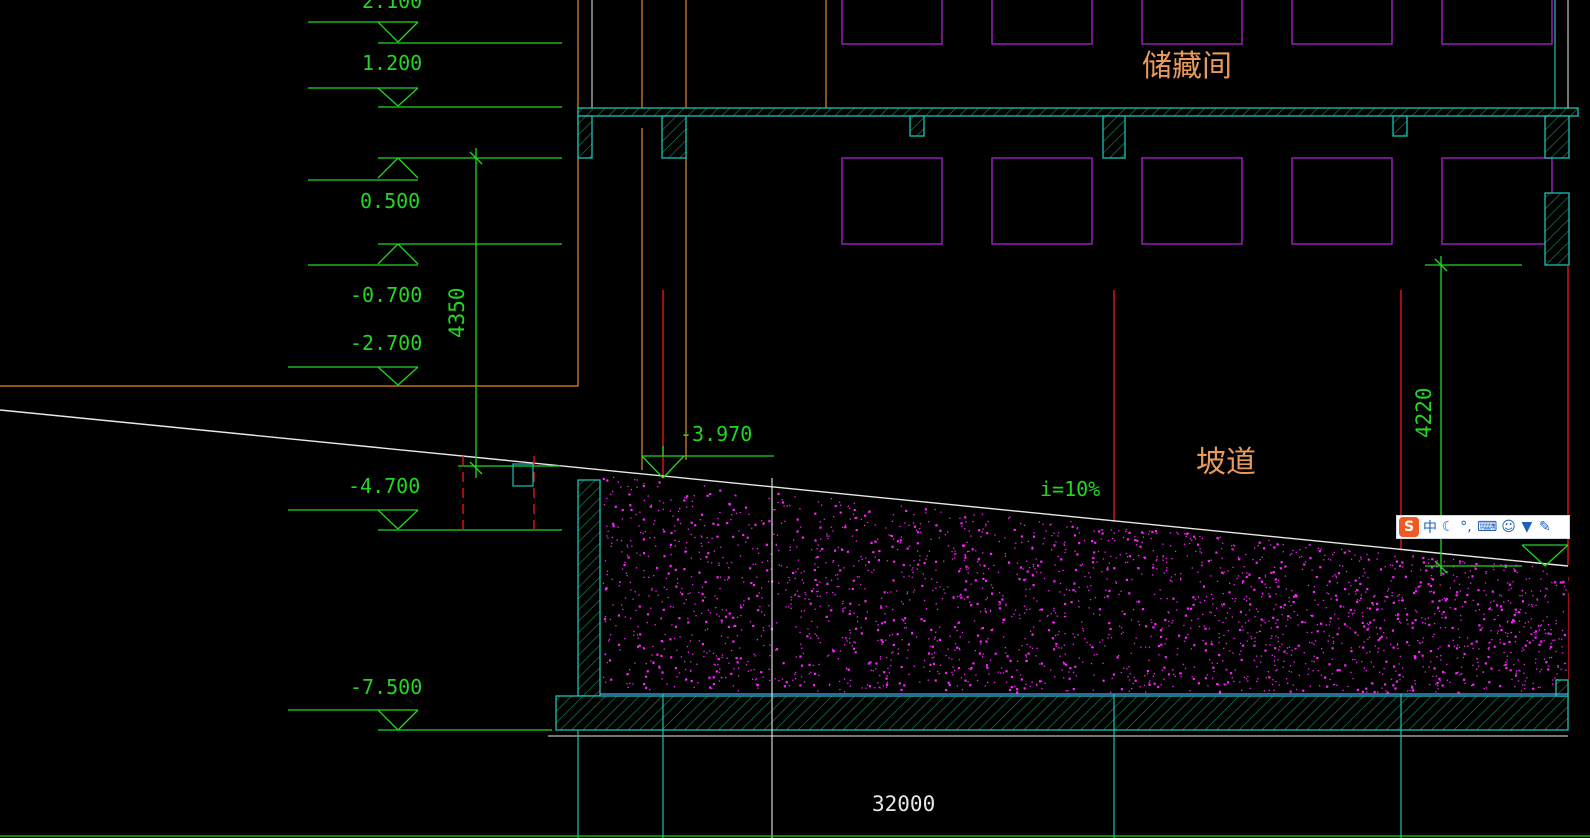 The height and width of the screenshot is (838, 1590). What do you see at coordinates (392, 63) in the screenshot?
I see `level-1200: 1.200` at bounding box center [392, 63].